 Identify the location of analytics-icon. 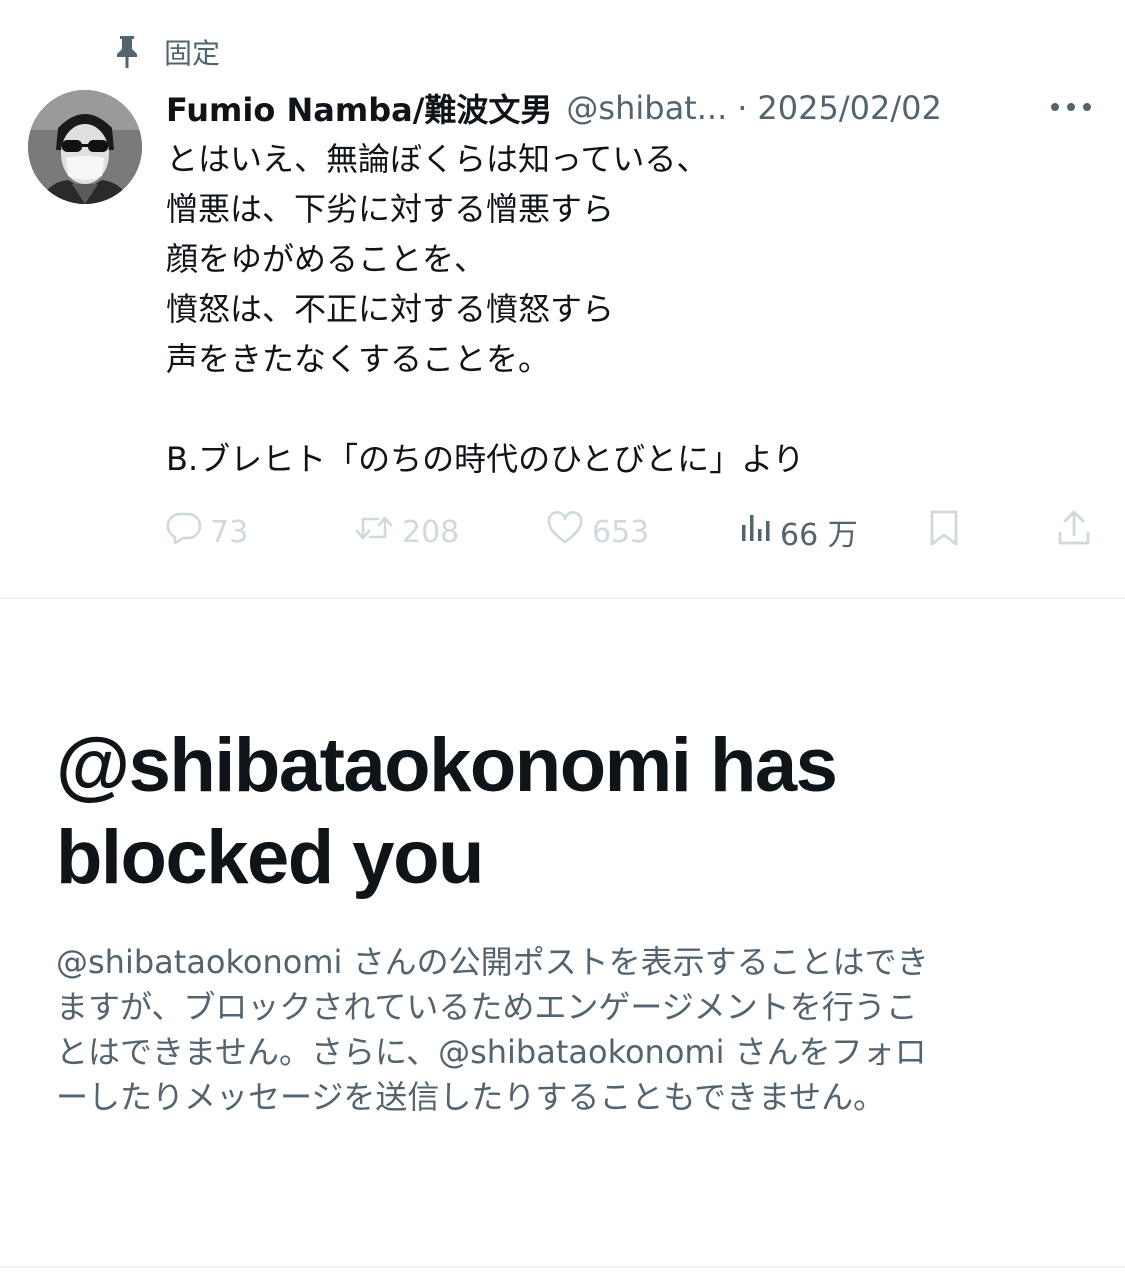
(759, 532).